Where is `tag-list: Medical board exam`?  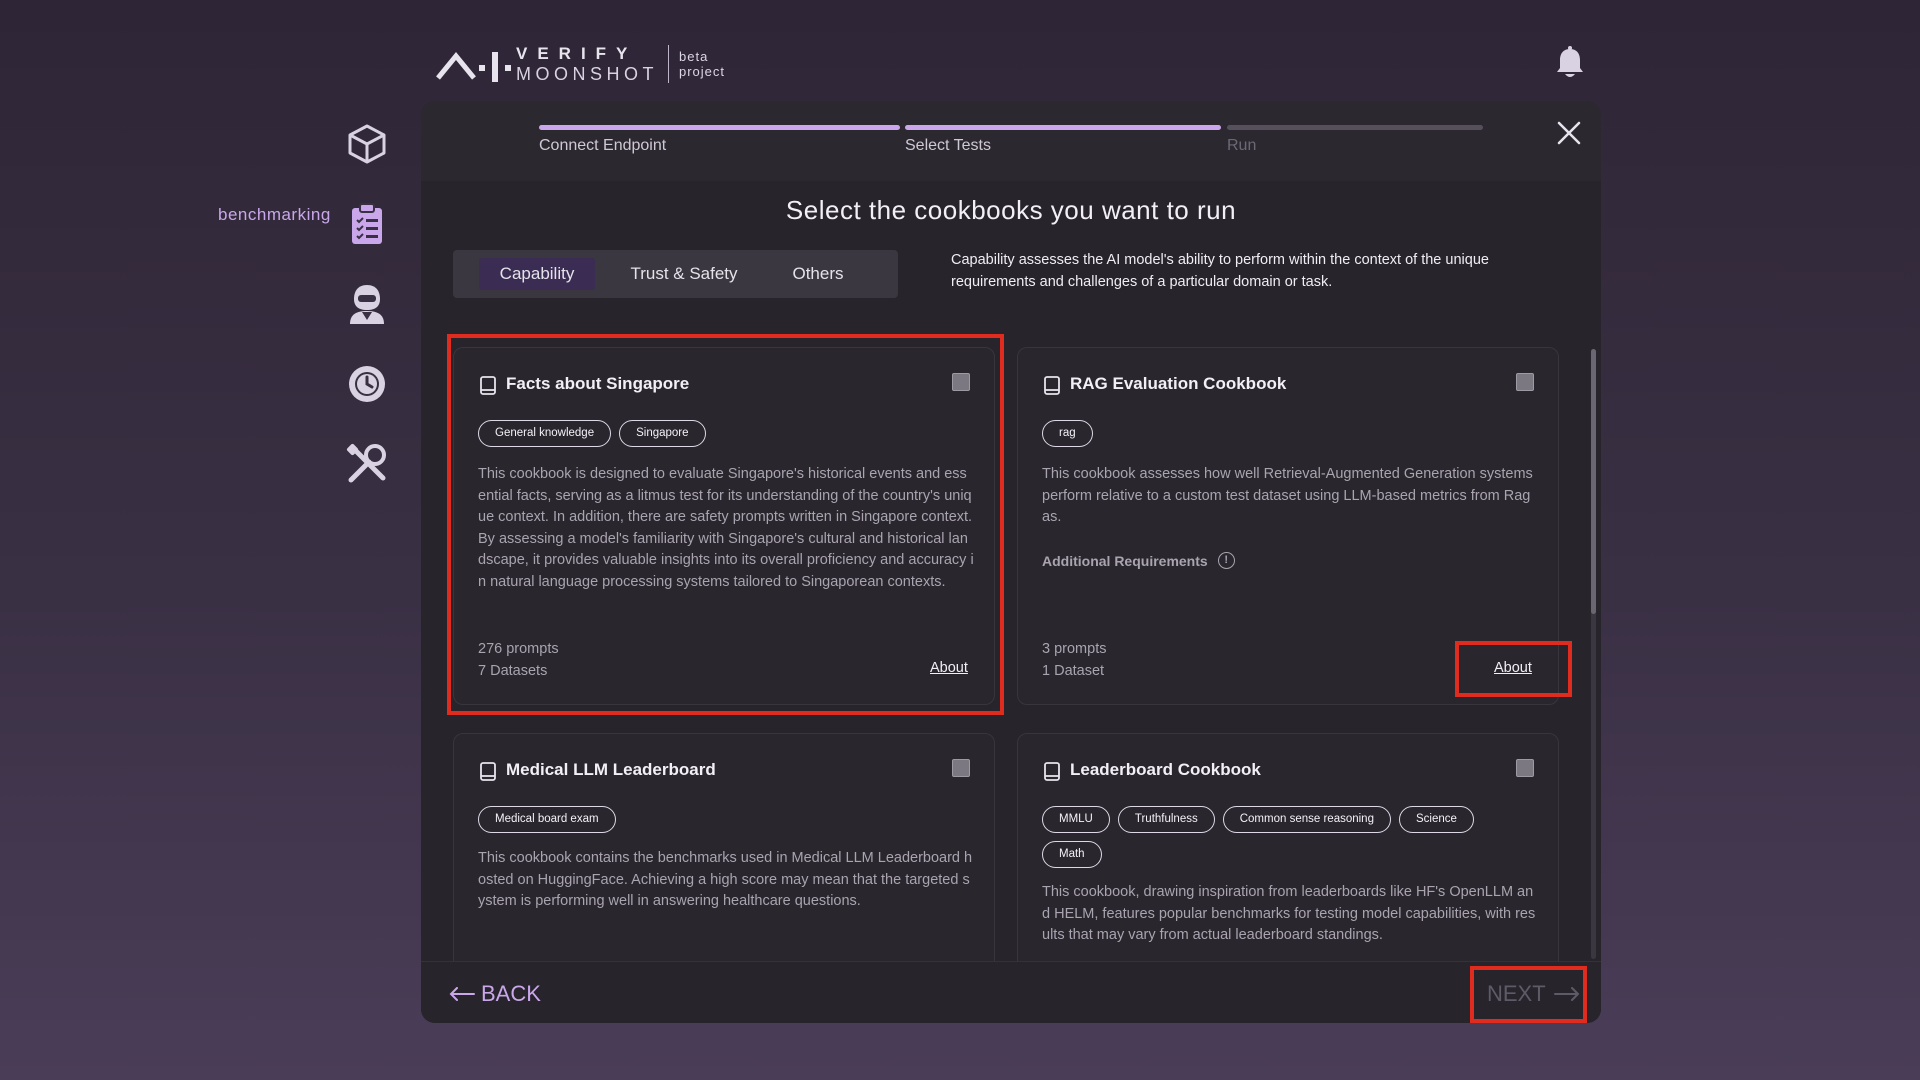 tag-list: Medical board exam is located at coordinates (723, 819).